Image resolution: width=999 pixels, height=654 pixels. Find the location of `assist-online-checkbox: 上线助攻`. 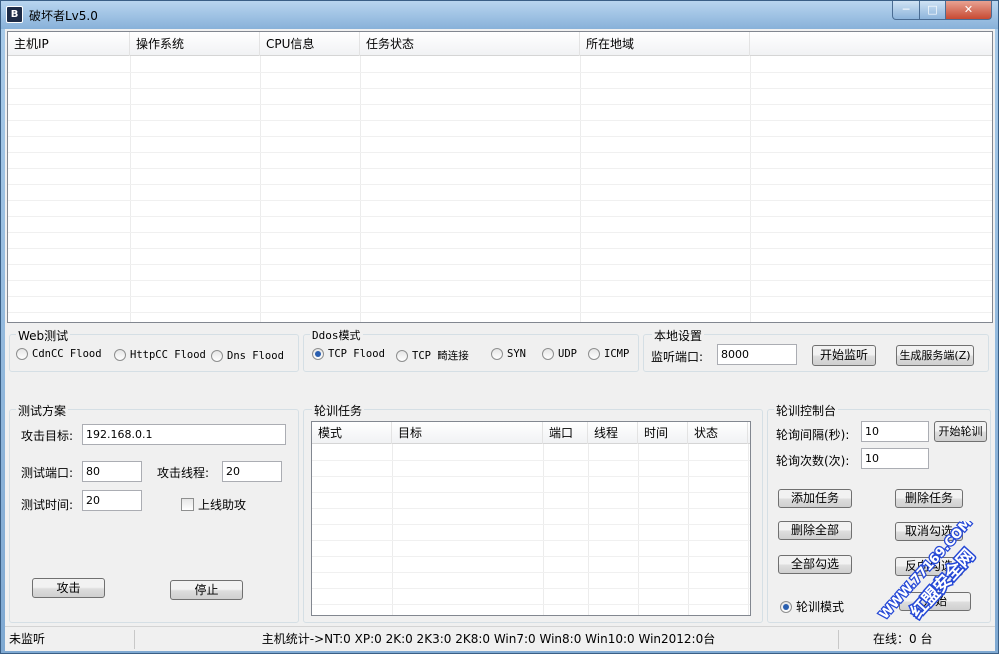

assist-online-checkbox: 上线助攻 is located at coordinates (213, 504).